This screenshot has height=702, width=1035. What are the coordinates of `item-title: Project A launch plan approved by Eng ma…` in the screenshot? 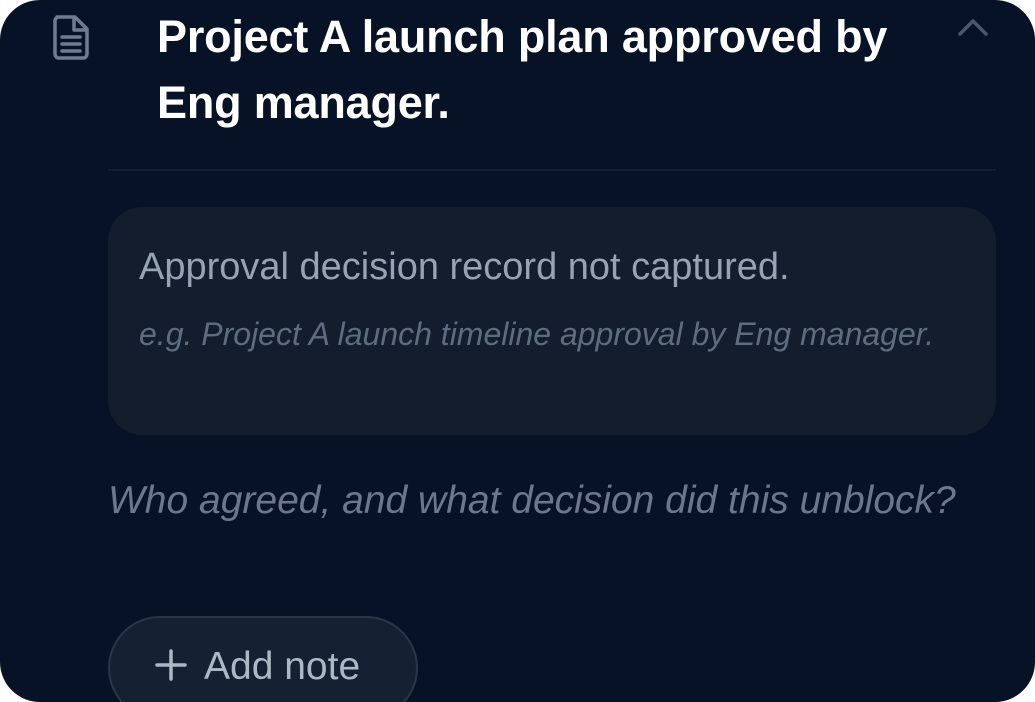 It's located at (522, 69).